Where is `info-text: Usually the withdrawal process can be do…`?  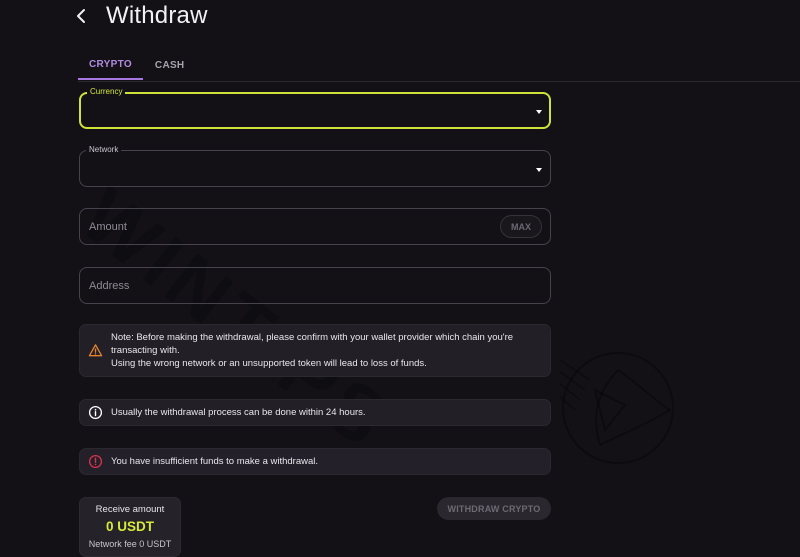
info-text: Usually the withdrawal process can be do… is located at coordinates (238, 412).